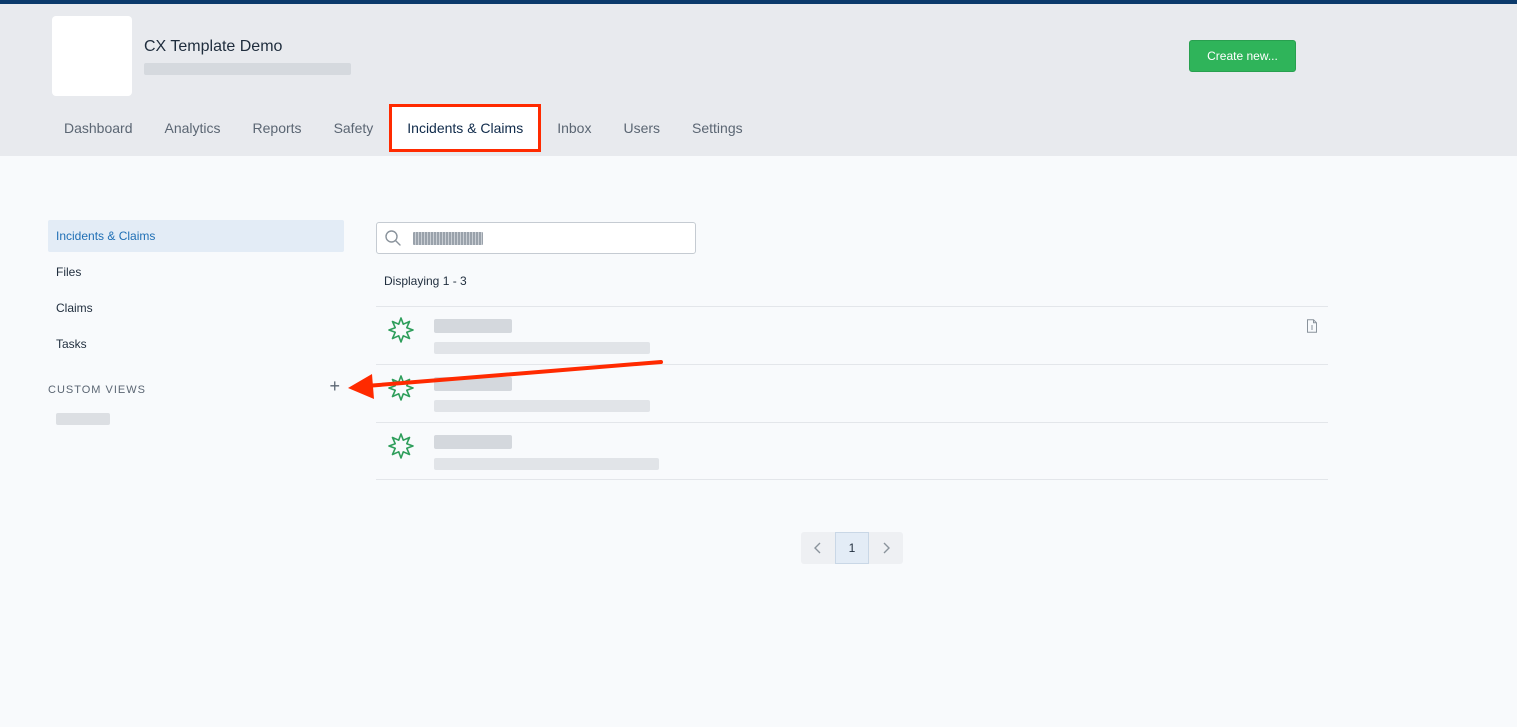 This screenshot has height=727, width=1517. What do you see at coordinates (83, 419) in the screenshot?
I see `custom-view-placeholder` at bounding box center [83, 419].